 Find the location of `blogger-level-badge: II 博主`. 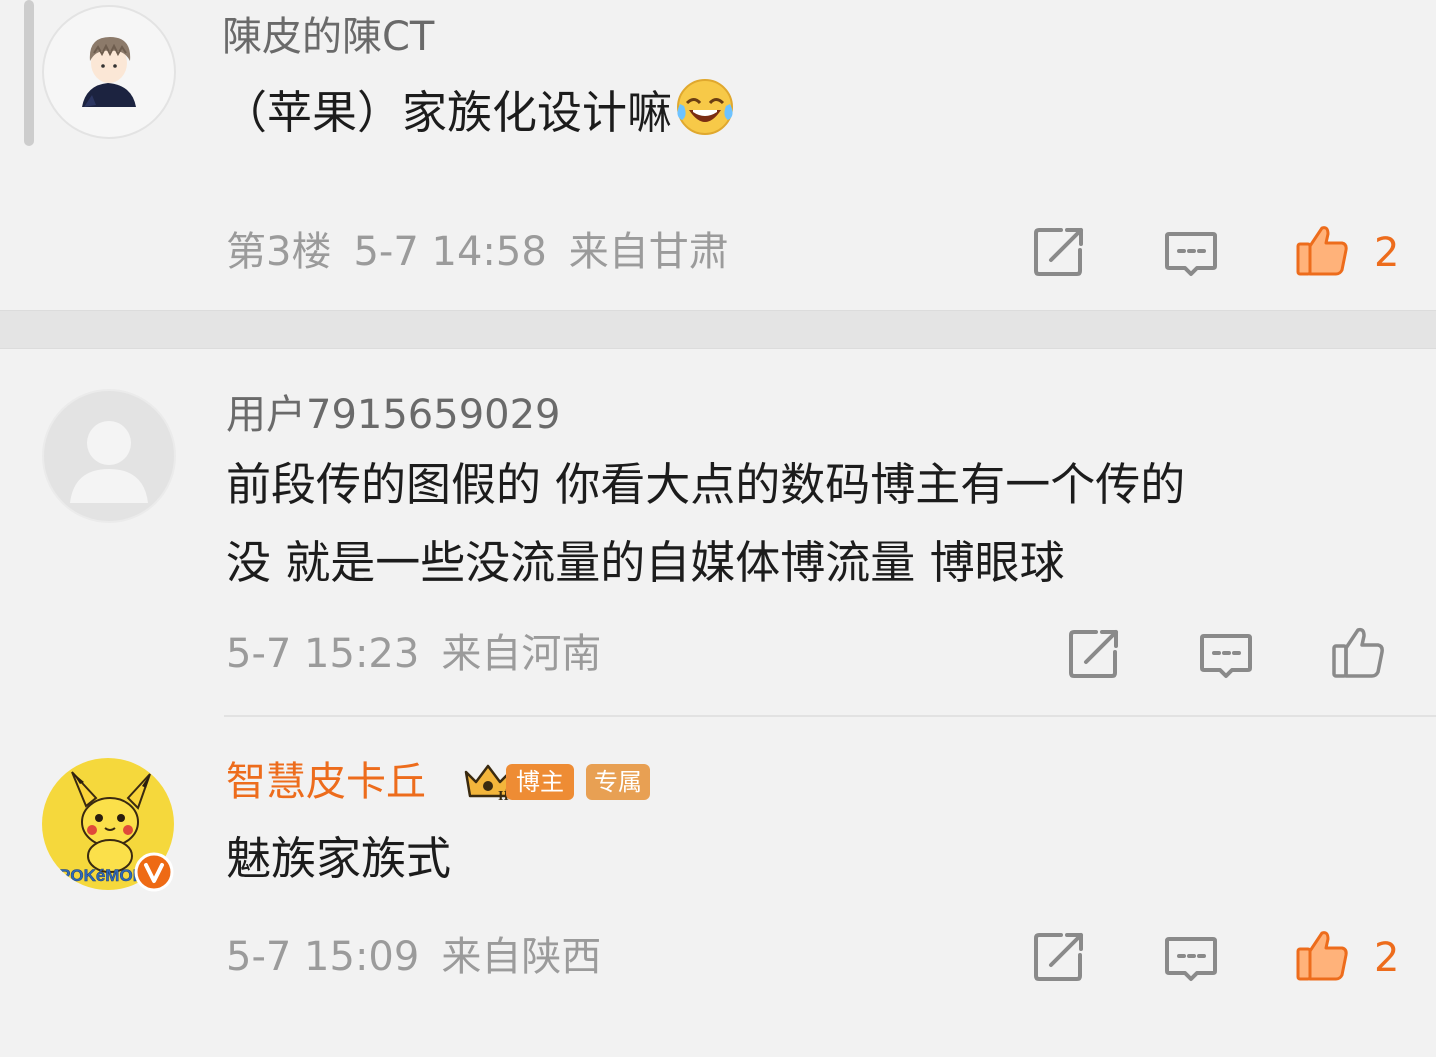

blogger-level-badge: II 博主 is located at coordinates (518, 781).